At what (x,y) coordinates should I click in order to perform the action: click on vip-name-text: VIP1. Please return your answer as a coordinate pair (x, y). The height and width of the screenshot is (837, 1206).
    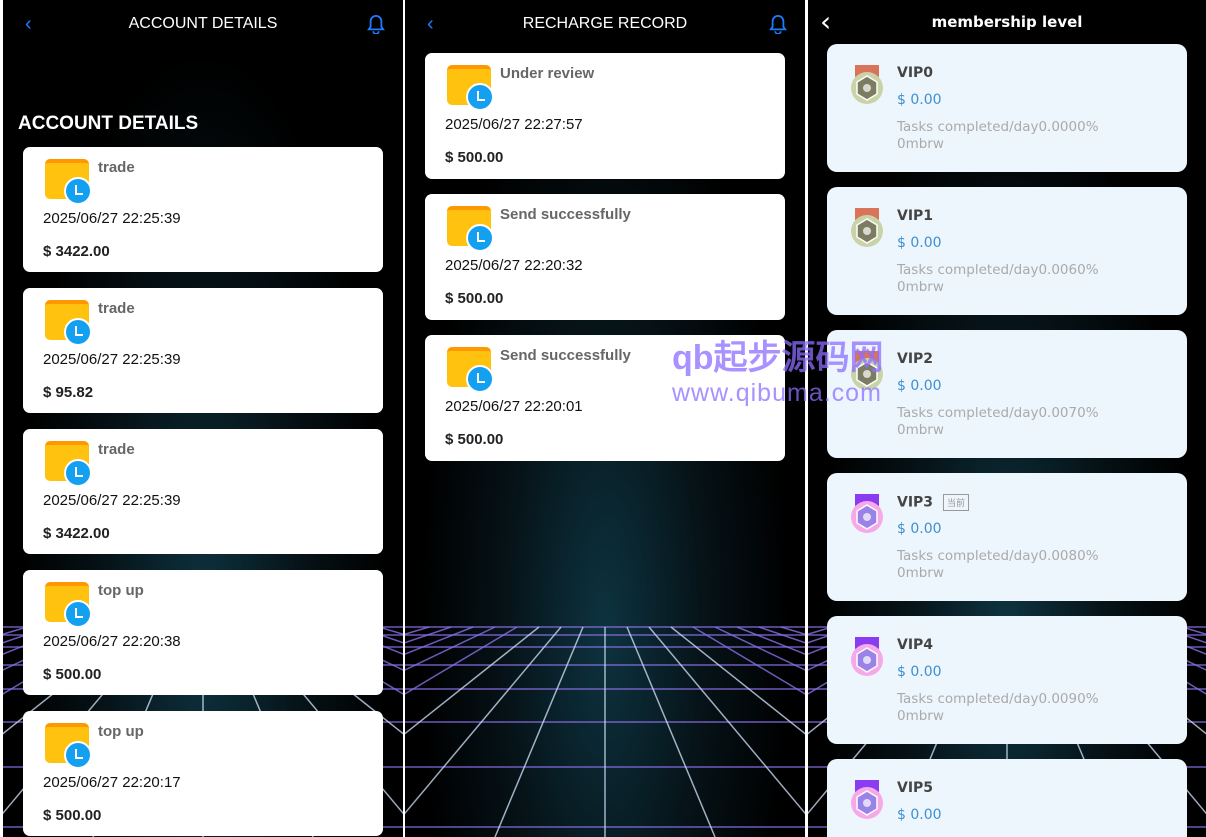
    Looking at the image, I should click on (915, 216).